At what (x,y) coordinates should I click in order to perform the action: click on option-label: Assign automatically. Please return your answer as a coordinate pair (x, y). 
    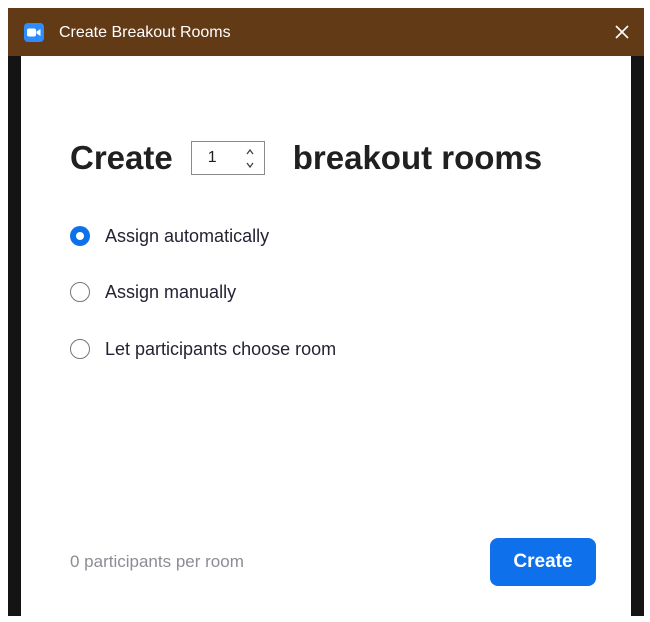
    Looking at the image, I should click on (187, 235).